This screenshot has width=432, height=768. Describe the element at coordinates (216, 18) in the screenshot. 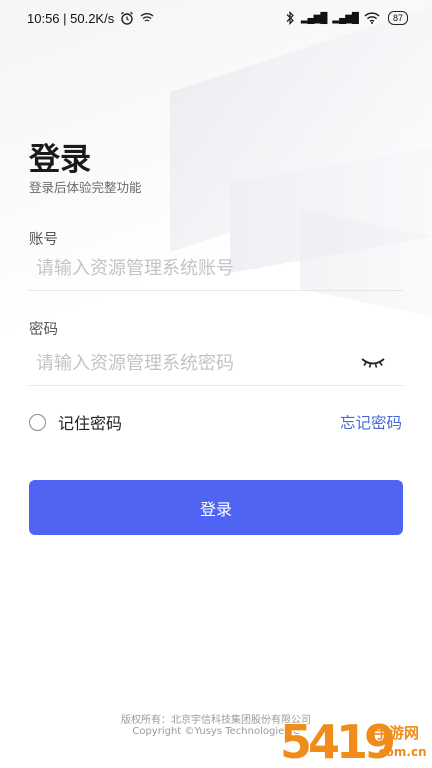

I see `status-bar: 10:56 | 50.2K/s ▂▄▆█ ▂▄▆█ 87` at that location.